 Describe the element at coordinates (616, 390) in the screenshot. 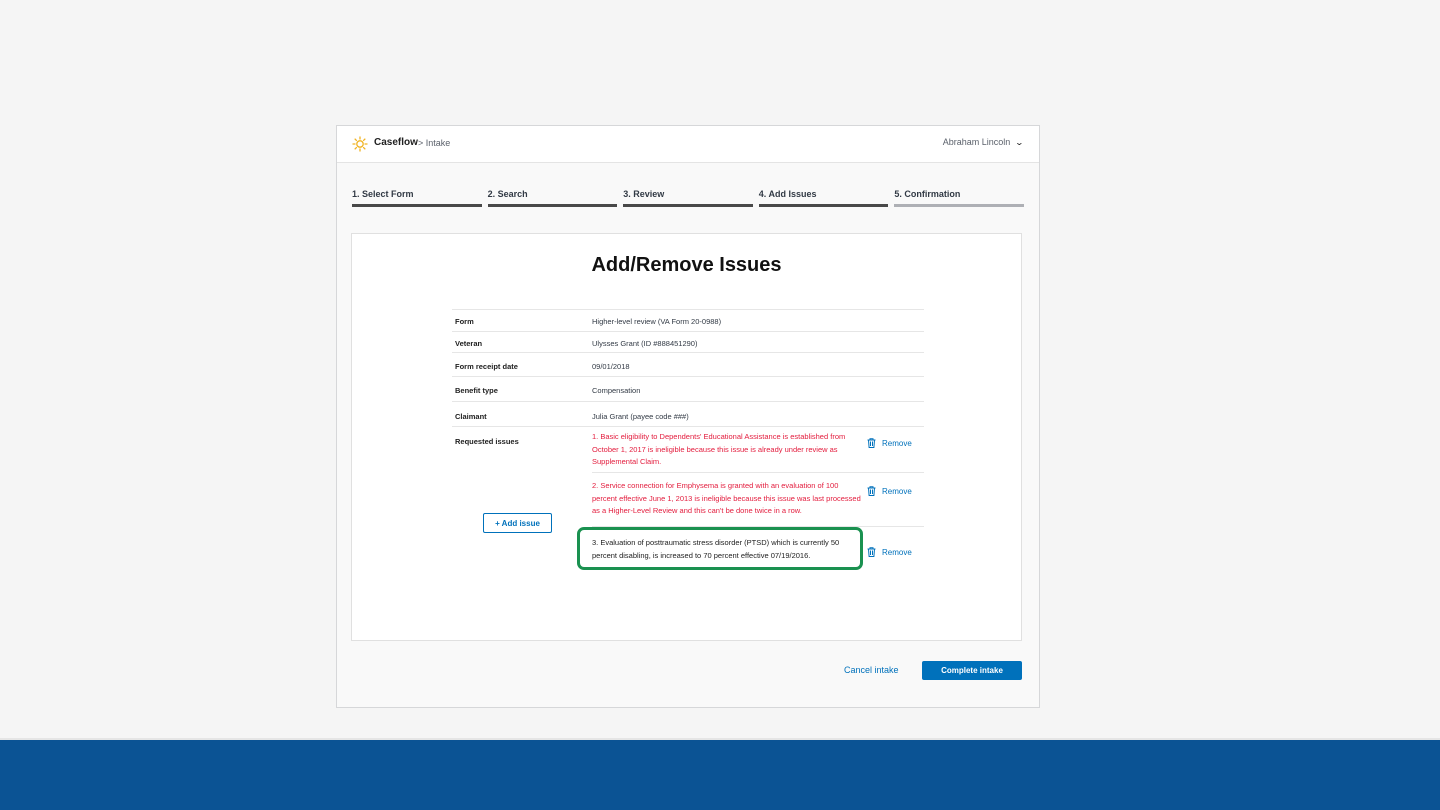

I see `row-value: Compensation` at that location.